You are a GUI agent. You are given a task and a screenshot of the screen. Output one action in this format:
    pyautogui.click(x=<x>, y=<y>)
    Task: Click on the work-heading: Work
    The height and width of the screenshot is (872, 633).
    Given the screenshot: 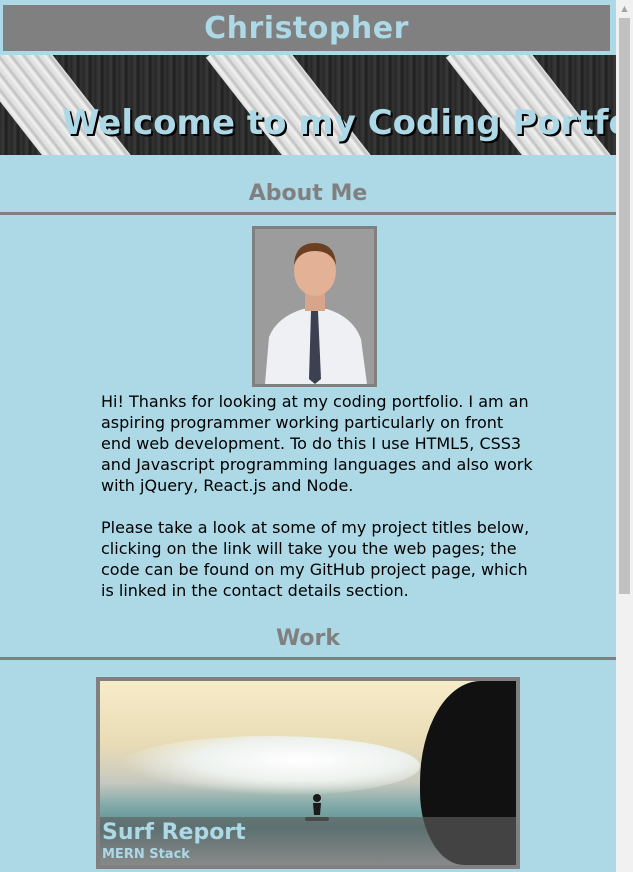 What is the action you would take?
    pyautogui.click(x=308, y=638)
    